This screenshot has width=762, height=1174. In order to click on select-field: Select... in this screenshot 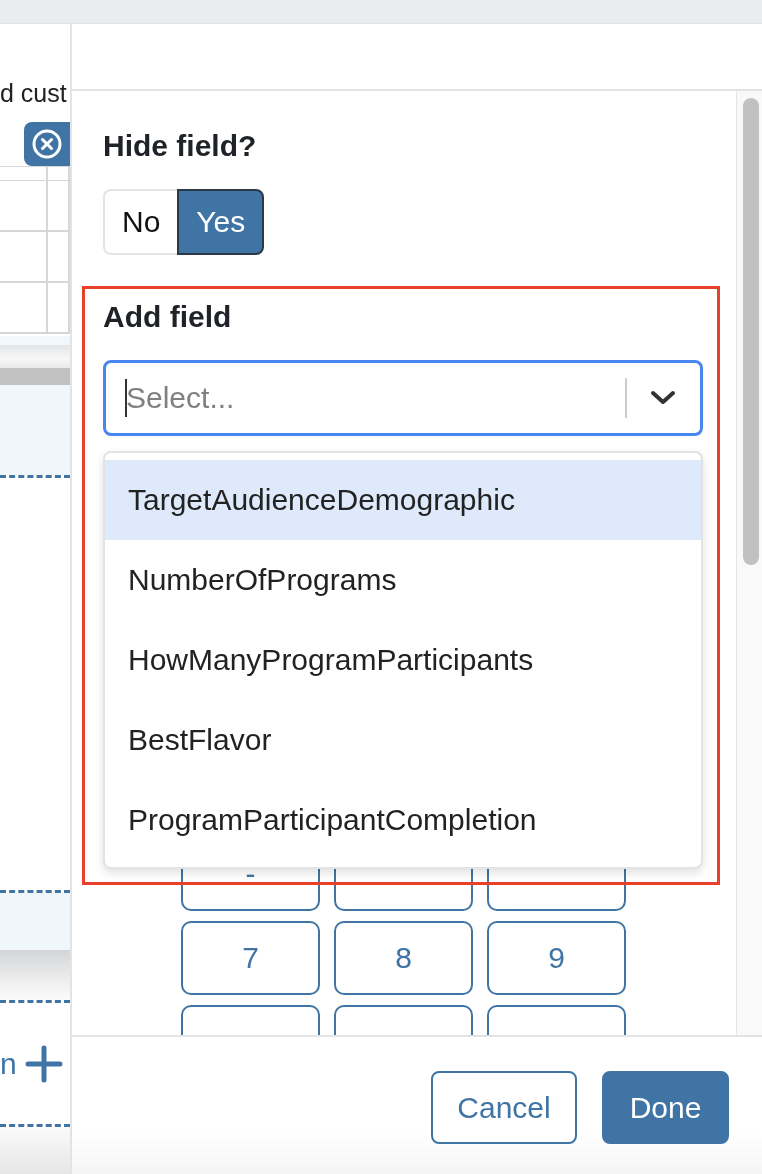, I will do `click(403, 398)`.